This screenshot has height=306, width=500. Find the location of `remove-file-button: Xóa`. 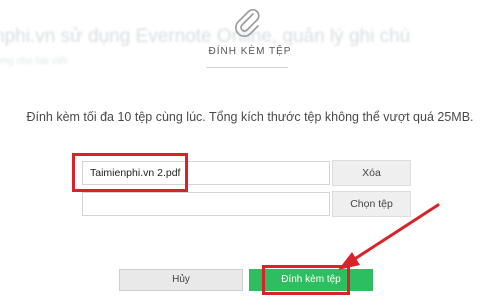

remove-file-button: Xóa is located at coordinates (371, 173).